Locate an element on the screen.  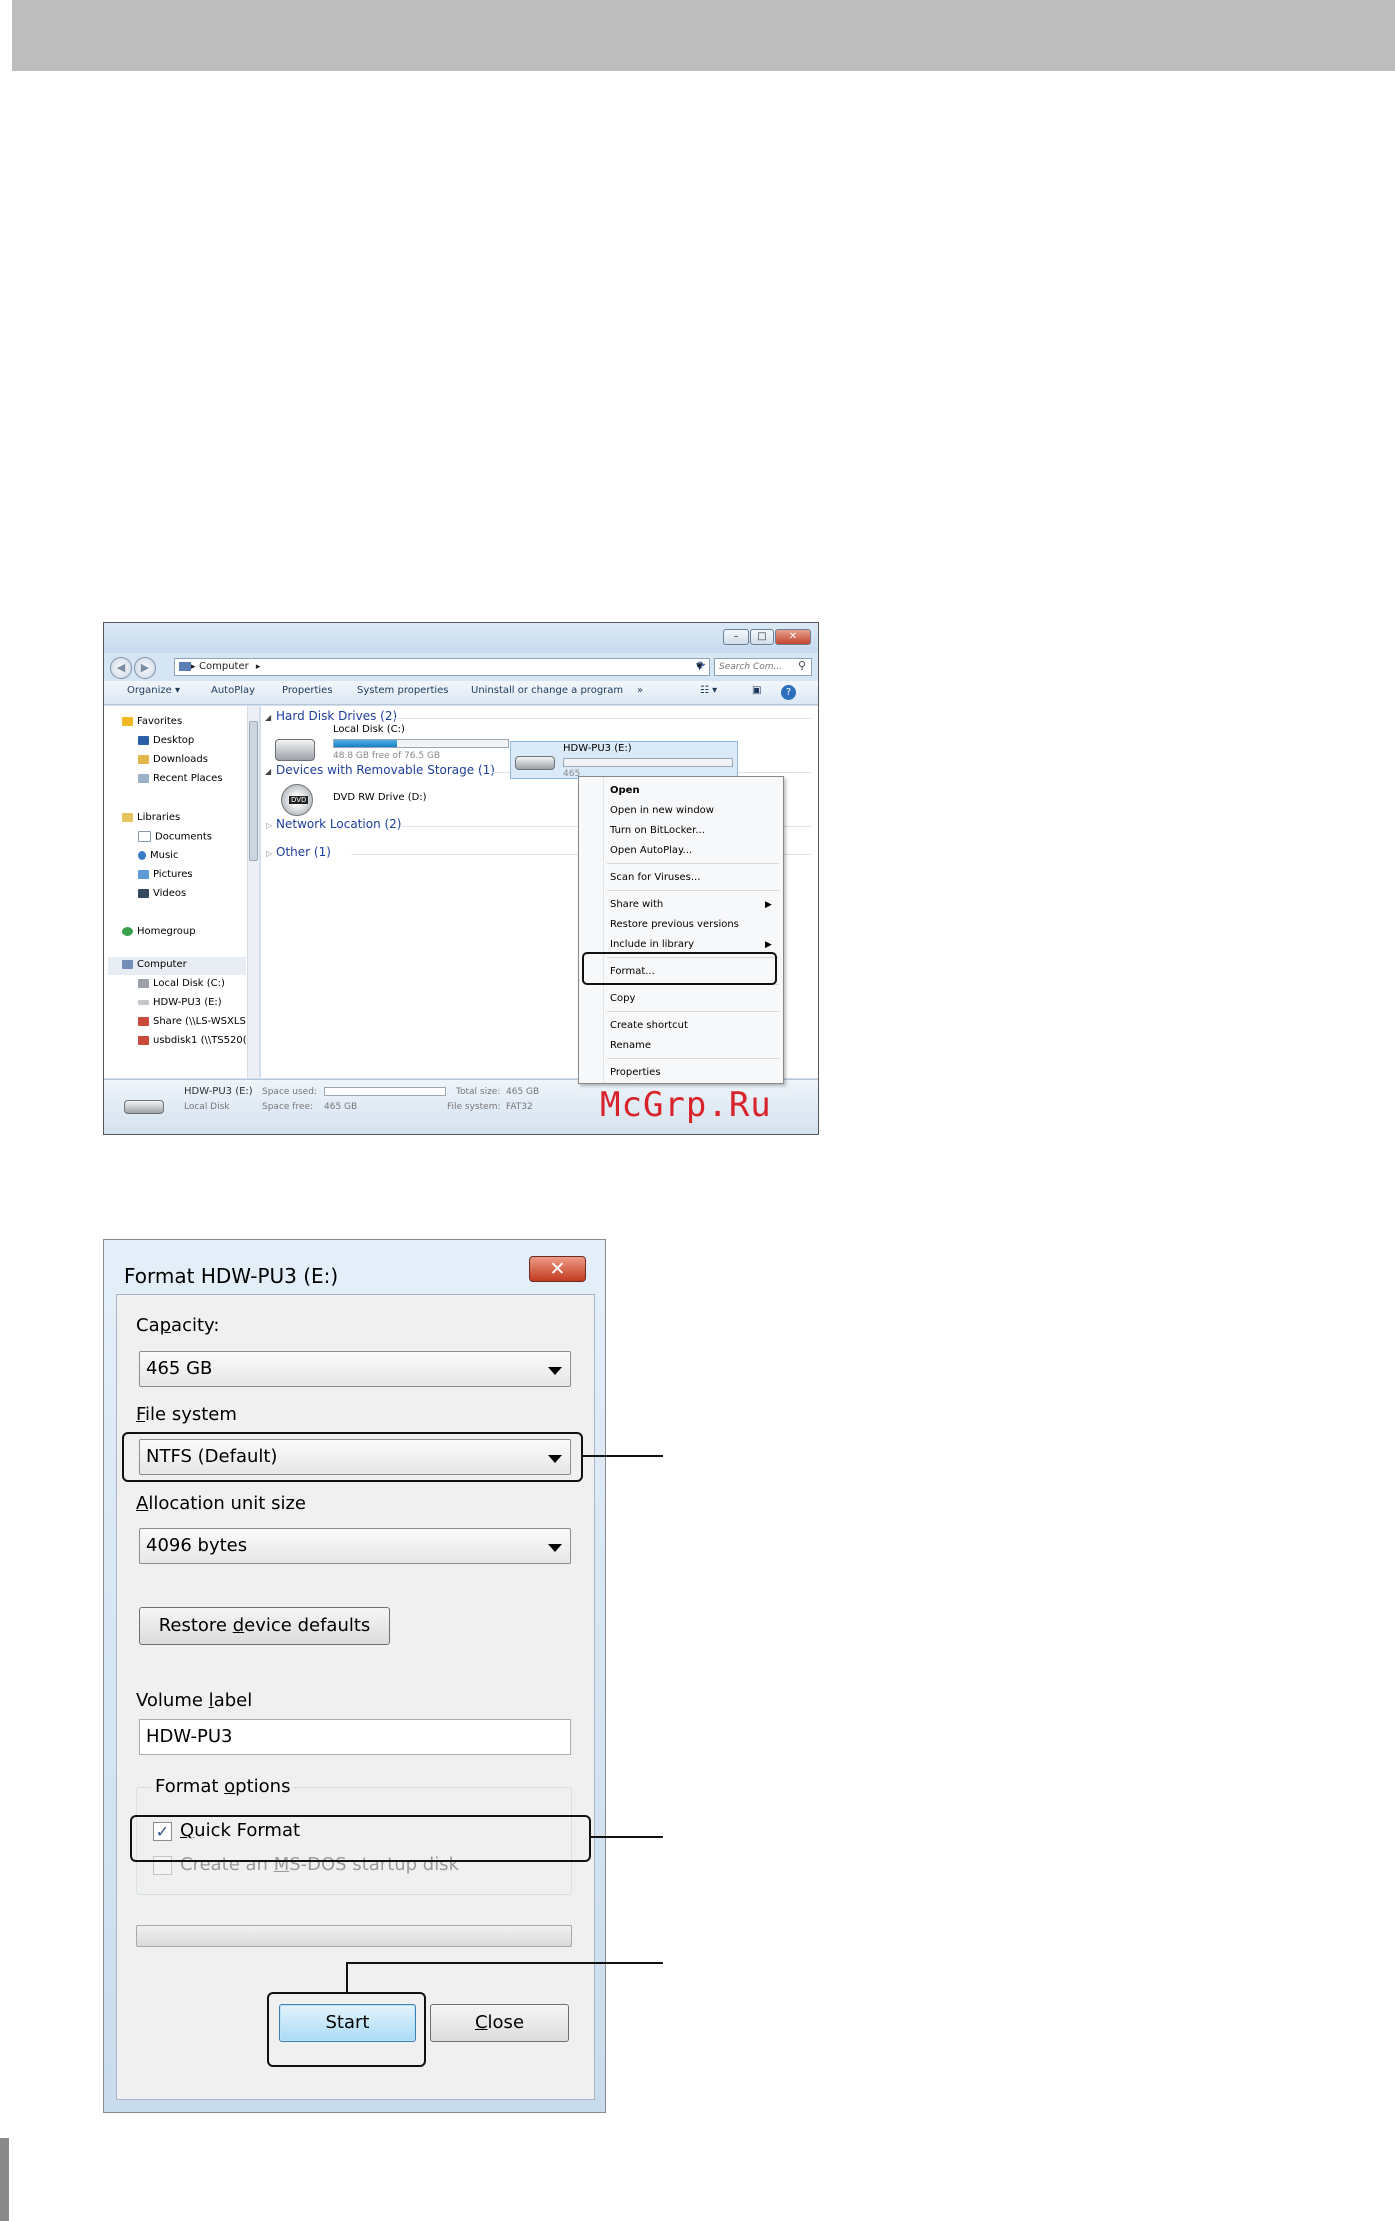
explorer-titlebar: – □ ✕ is located at coordinates (461, 638).